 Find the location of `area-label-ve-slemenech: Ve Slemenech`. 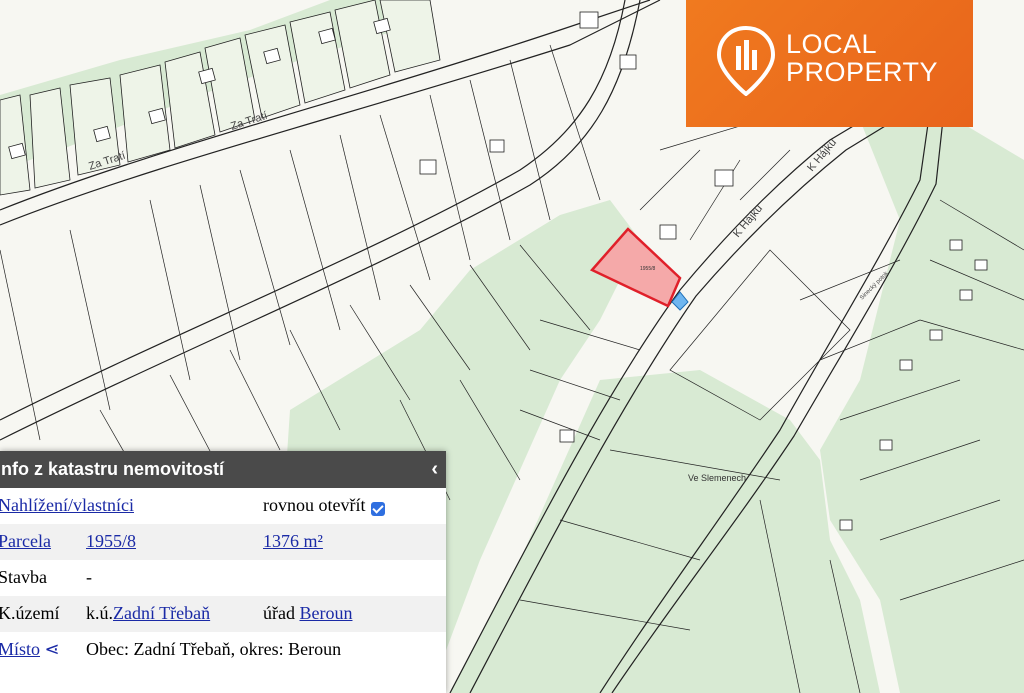

area-label-ve-slemenech: Ve Slemenech is located at coordinates (717, 478).